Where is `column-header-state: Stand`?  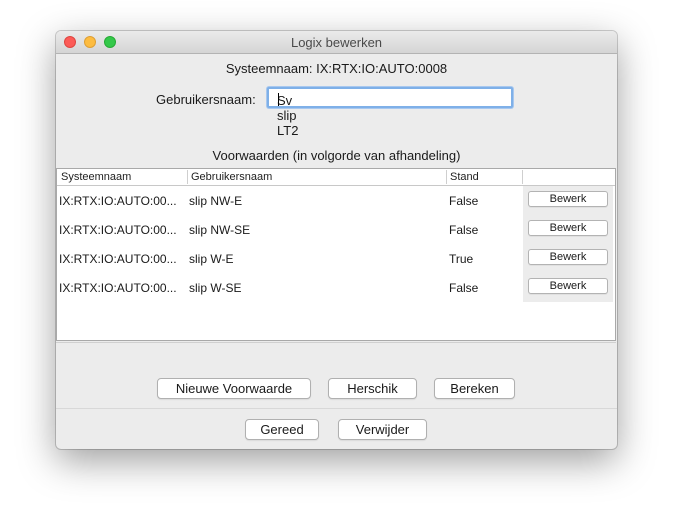
column-header-state: Stand is located at coordinates (464, 177).